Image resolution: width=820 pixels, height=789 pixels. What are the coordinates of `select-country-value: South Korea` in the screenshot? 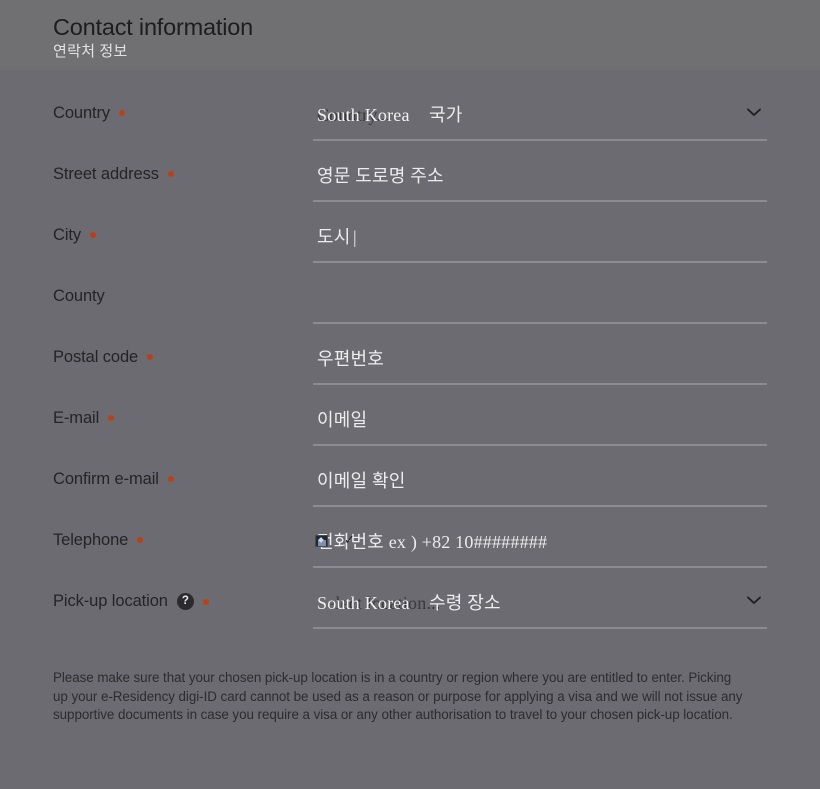 It's located at (363, 115).